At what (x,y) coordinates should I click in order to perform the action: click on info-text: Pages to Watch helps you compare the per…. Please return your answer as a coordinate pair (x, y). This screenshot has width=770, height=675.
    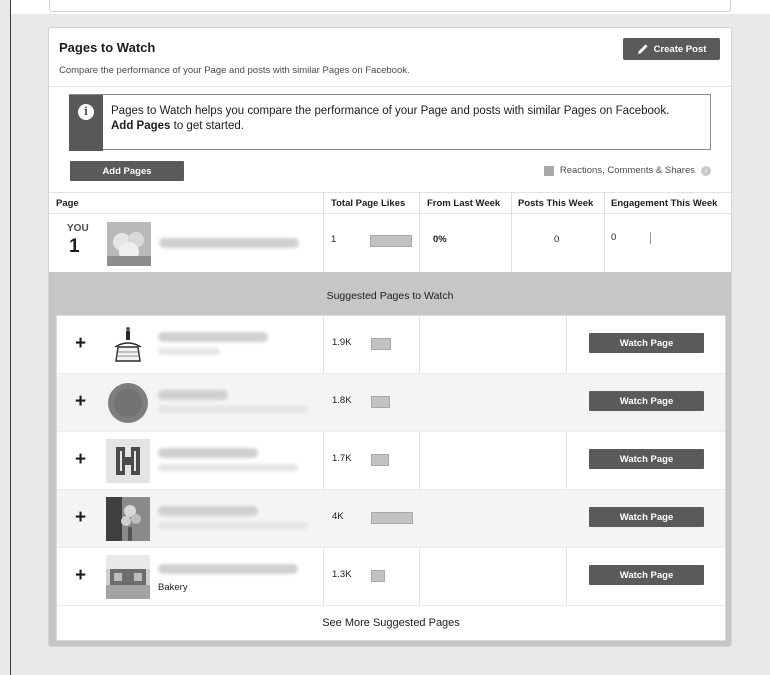
    Looking at the image, I should click on (391, 119).